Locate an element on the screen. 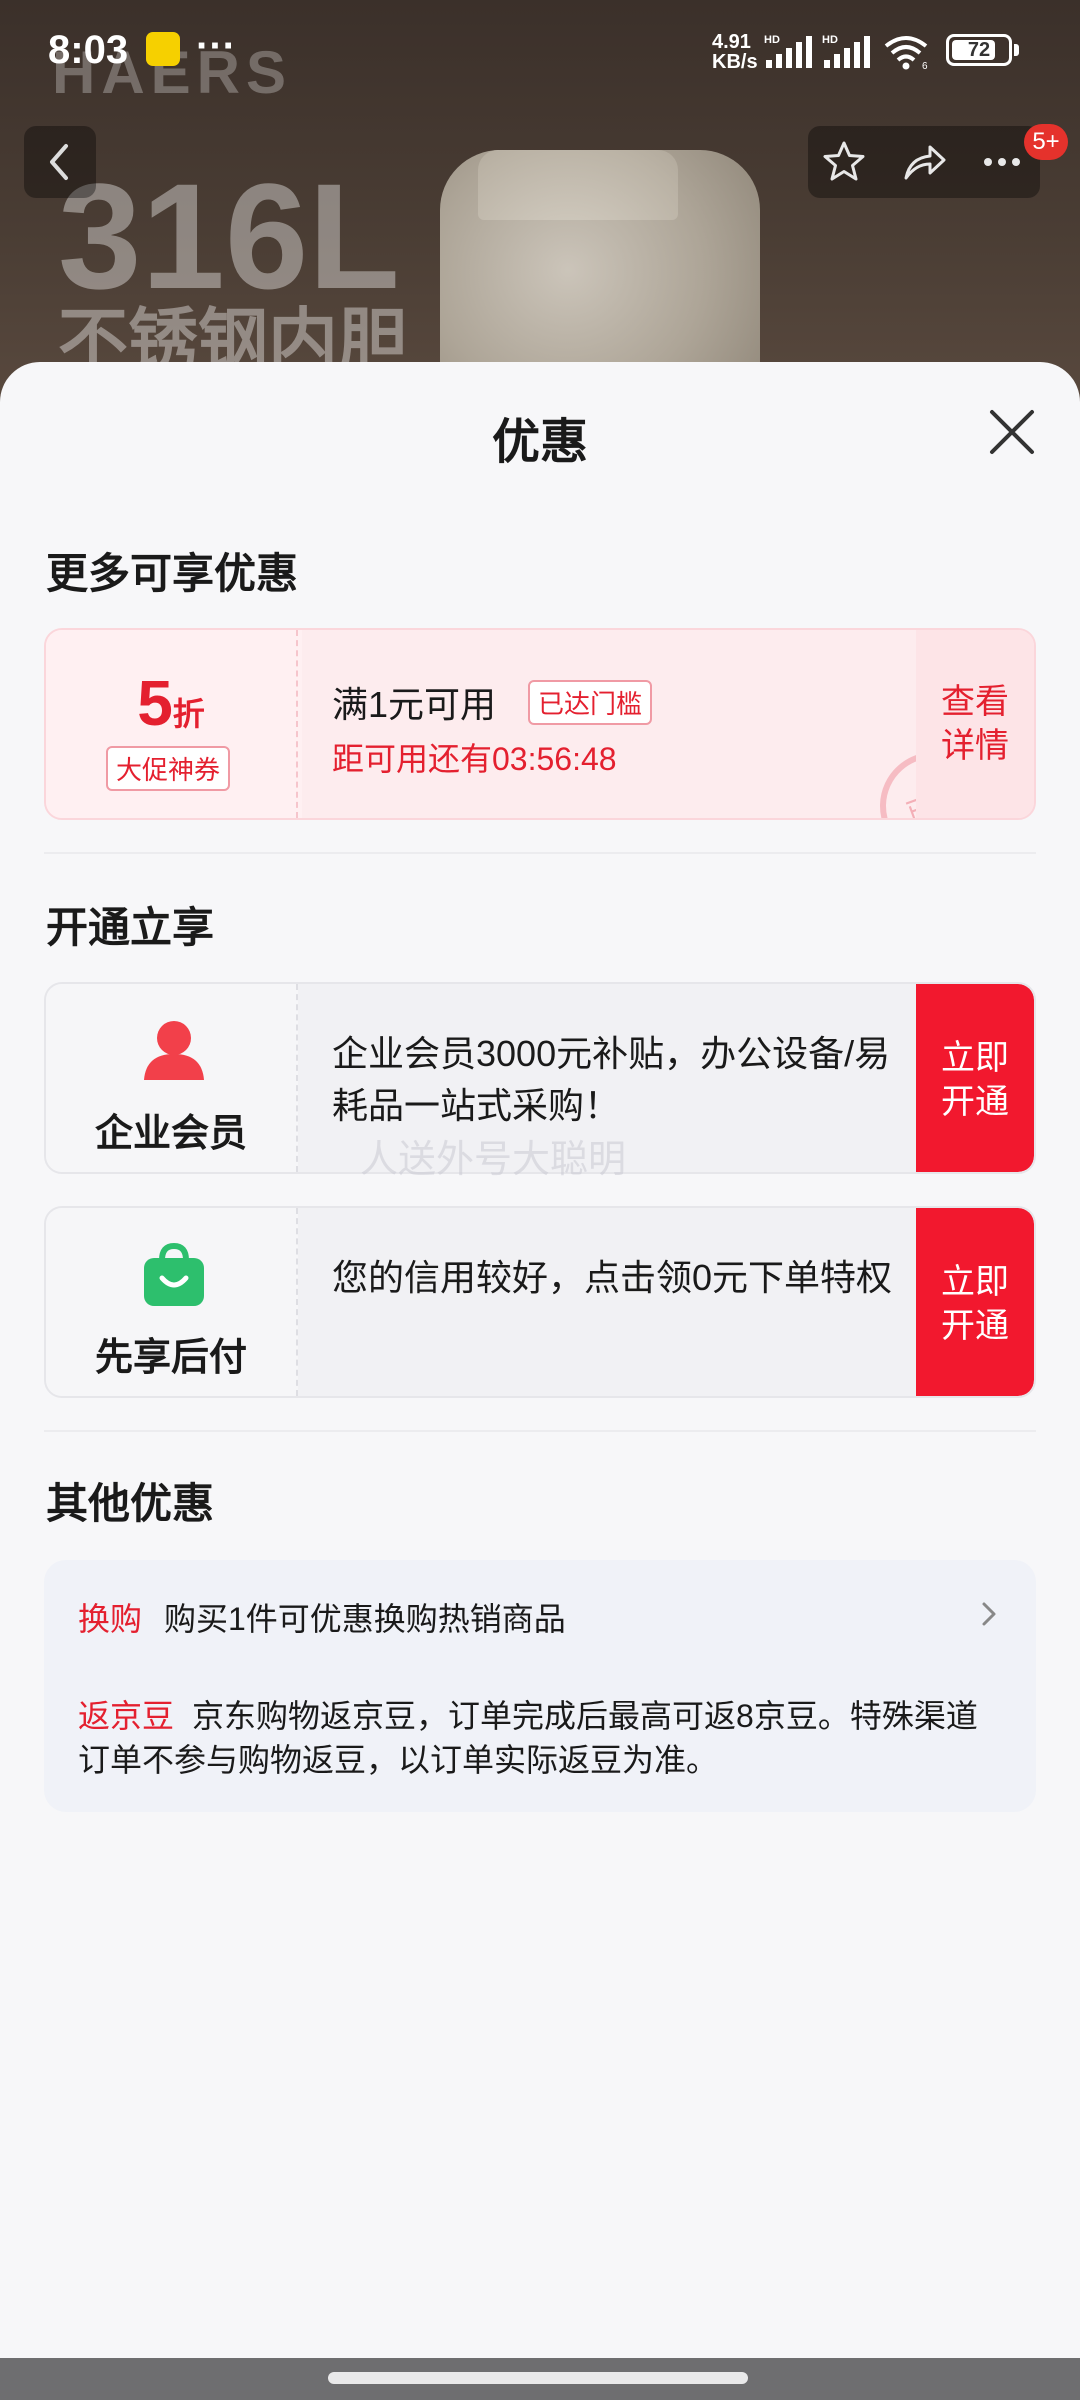 The height and width of the screenshot is (2400, 1080). battery-icon: 72 is located at coordinates (979, 50).